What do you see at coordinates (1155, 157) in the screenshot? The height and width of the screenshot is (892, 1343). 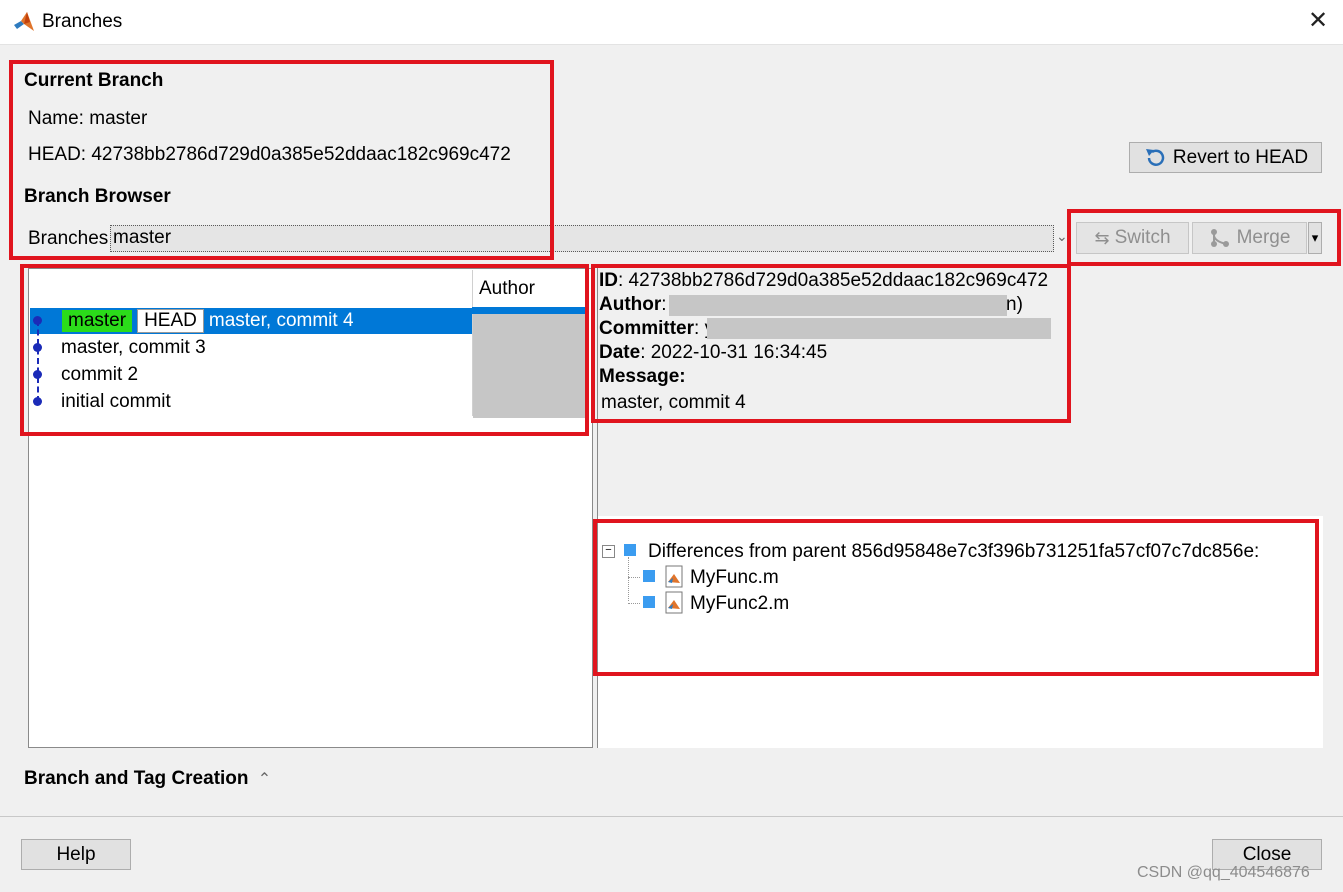 I see `revert-arrow-icon` at bounding box center [1155, 157].